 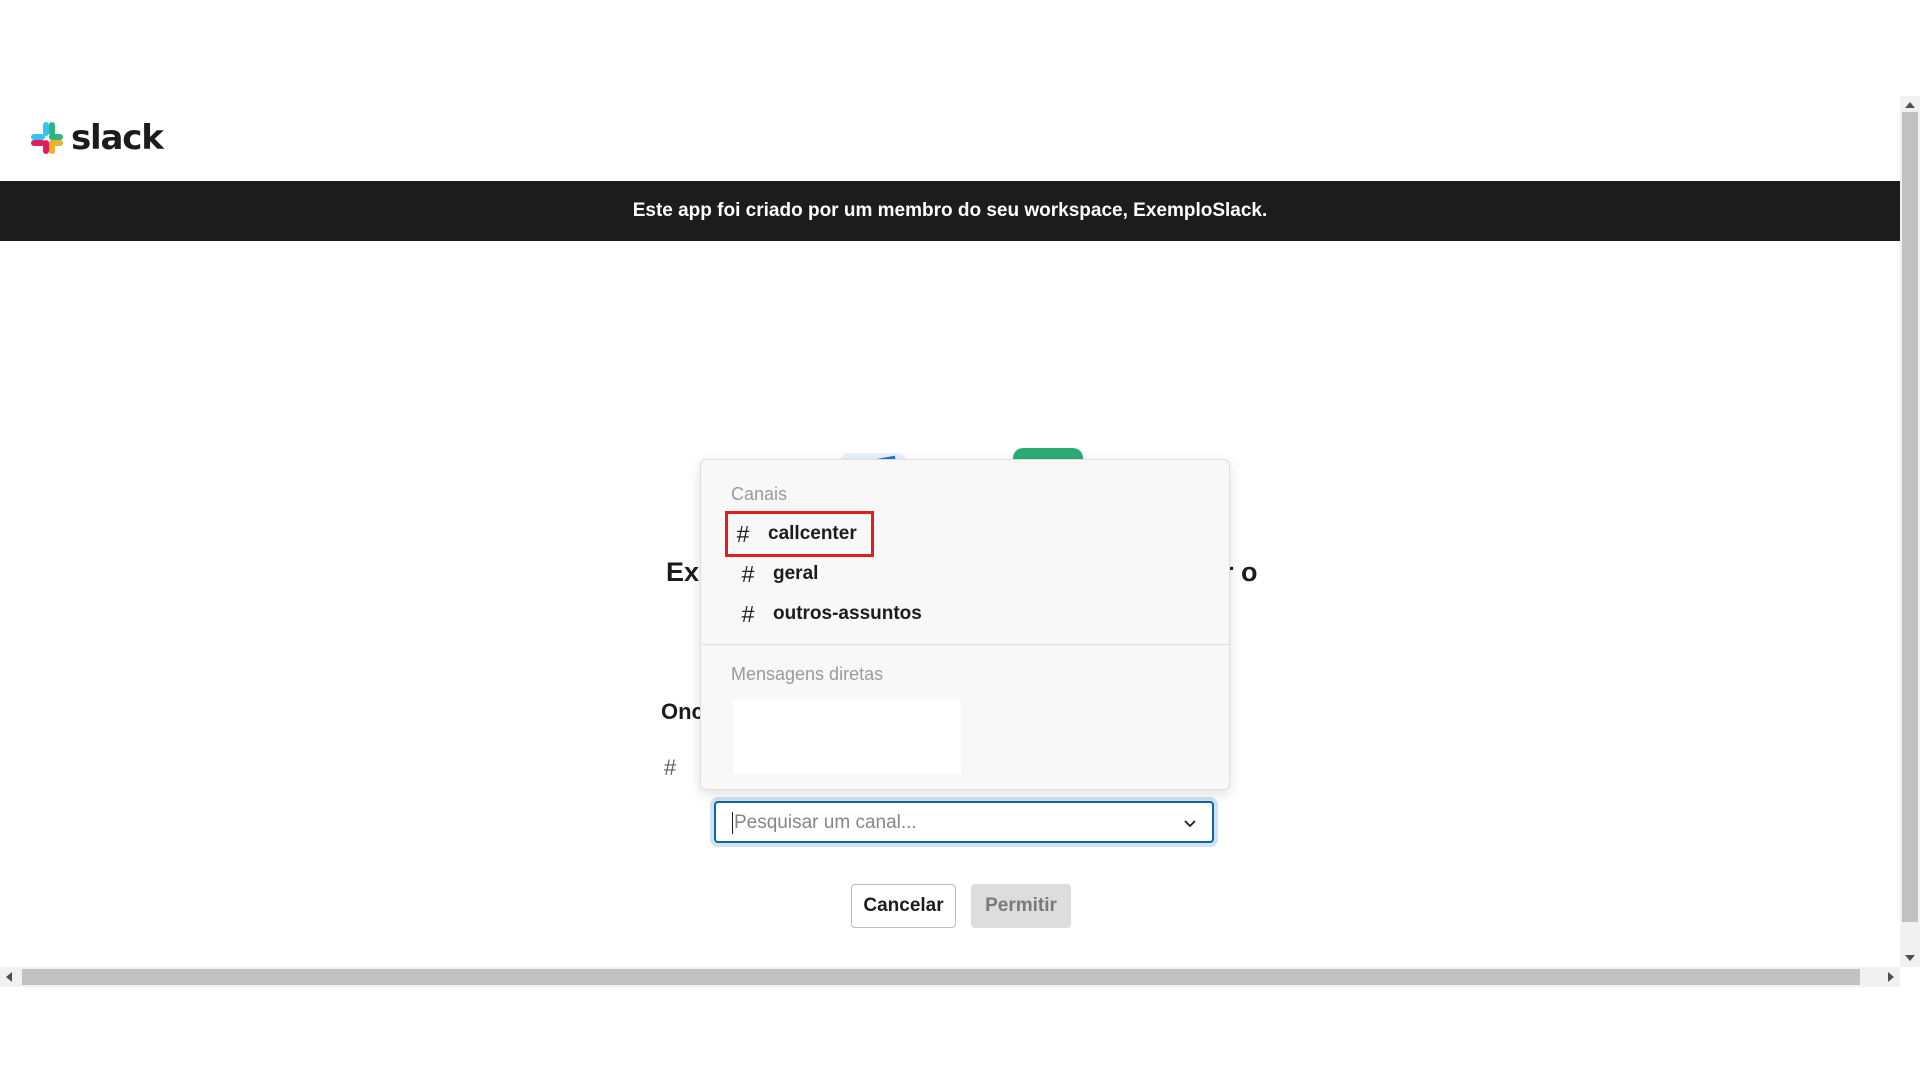 What do you see at coordinates (117, 138) in the screenshot?
I see `logo-wordmark: slack` at bounding box center [117, 138].